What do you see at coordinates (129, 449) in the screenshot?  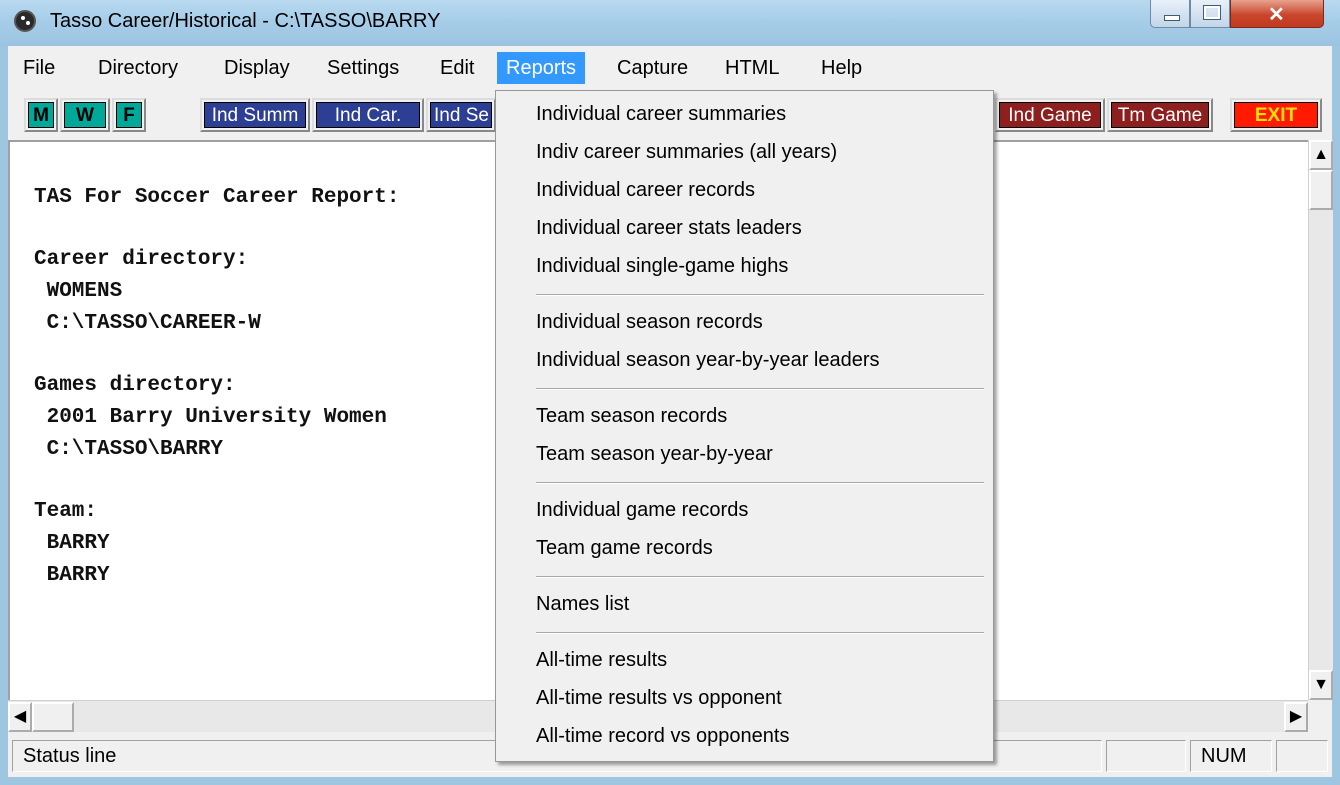 I see `report-line: C:\TASSO\BARRY` at bounding box center [129, 449].